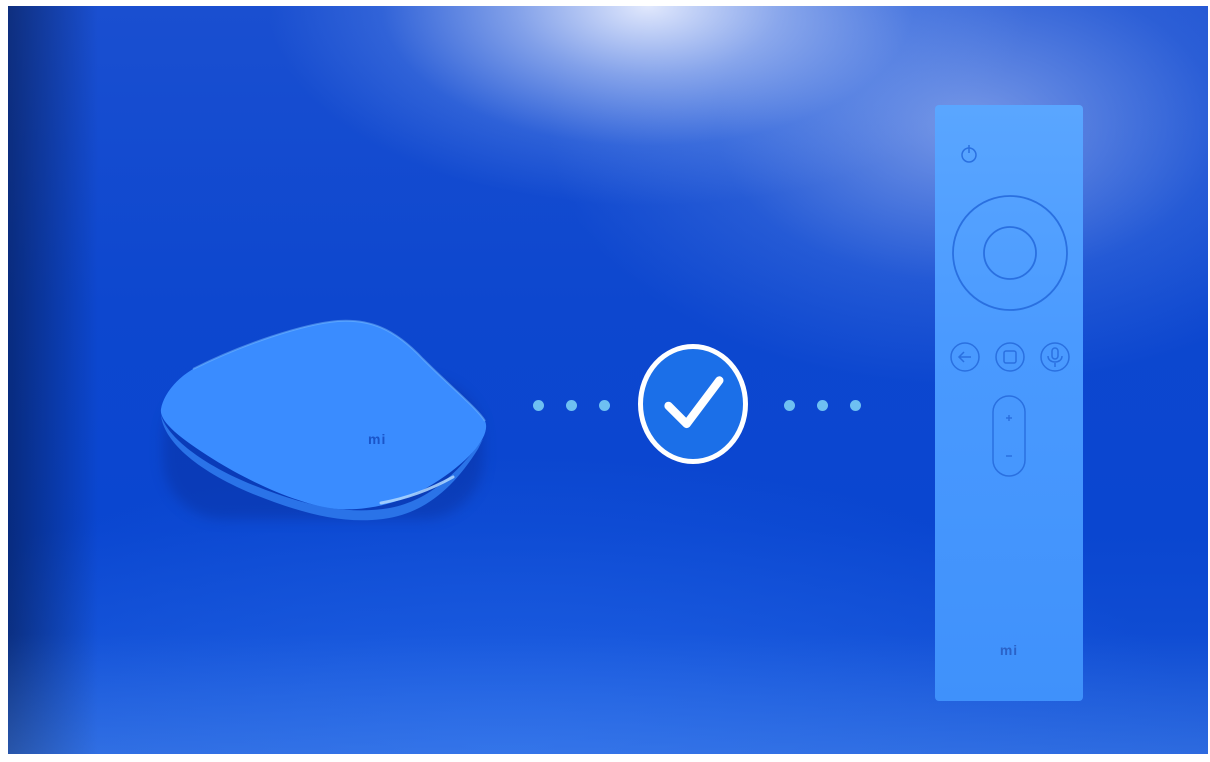  I want to click on remote-logo: mi, so click(1009, 650).